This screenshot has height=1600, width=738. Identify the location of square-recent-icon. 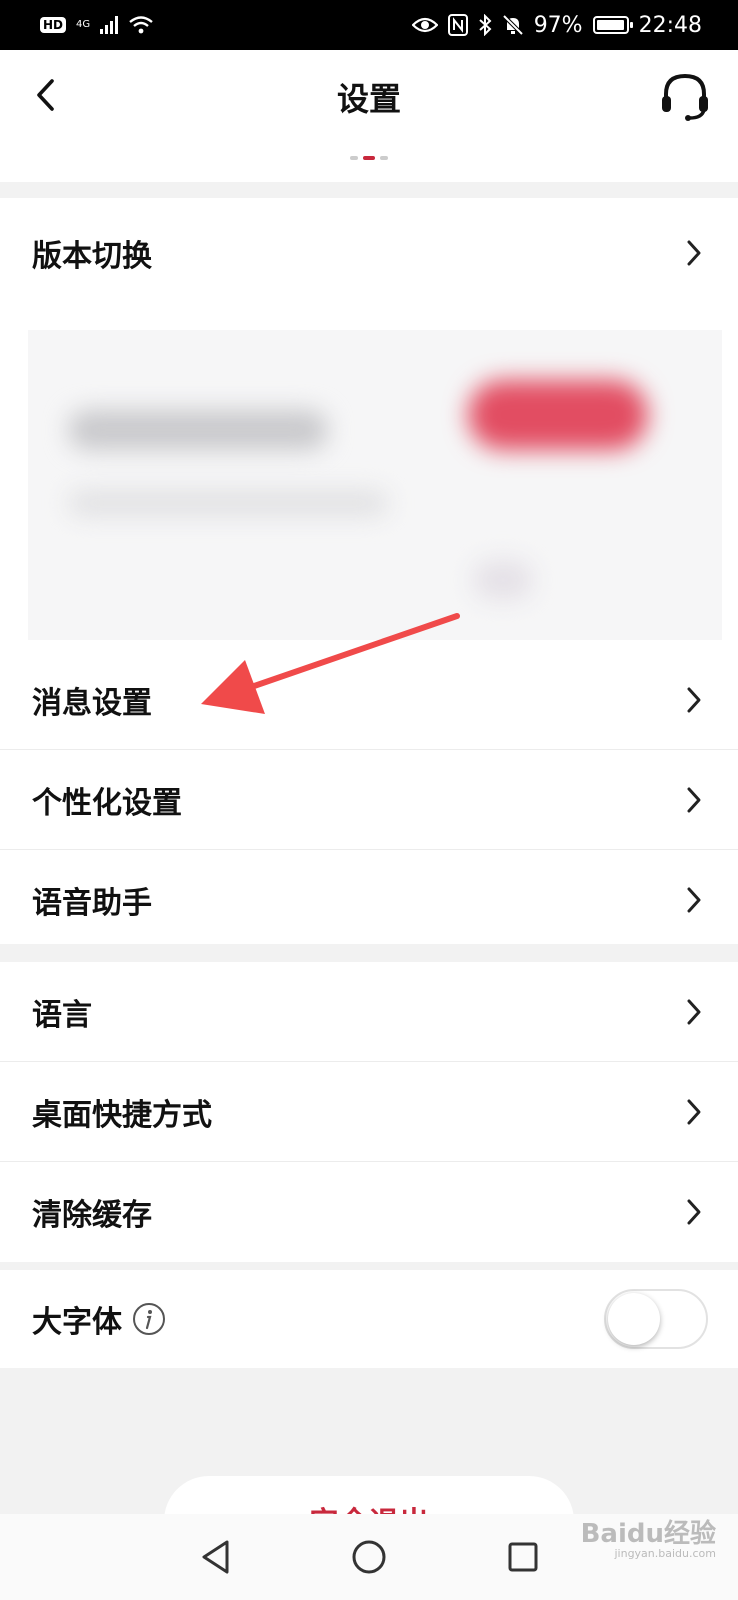
(523, 1557).